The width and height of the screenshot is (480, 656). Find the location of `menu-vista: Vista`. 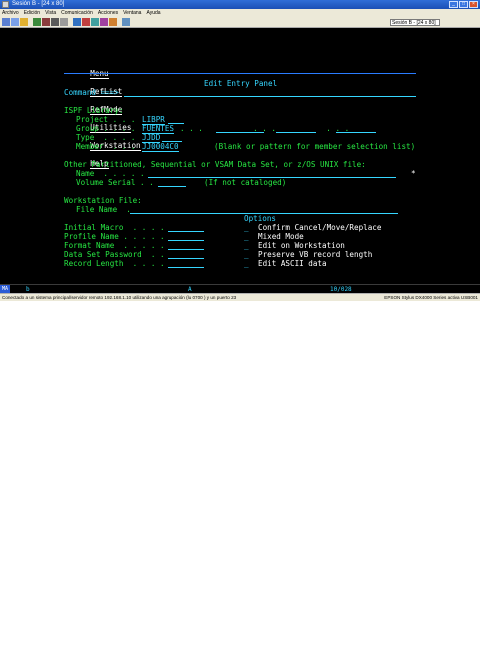

menu-vista: Vista is located at coordinates (50, 13).